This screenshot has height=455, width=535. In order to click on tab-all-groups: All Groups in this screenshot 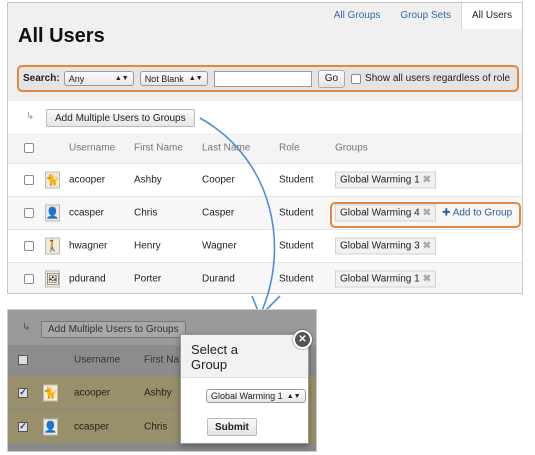, I will do `click(357, 16)`.